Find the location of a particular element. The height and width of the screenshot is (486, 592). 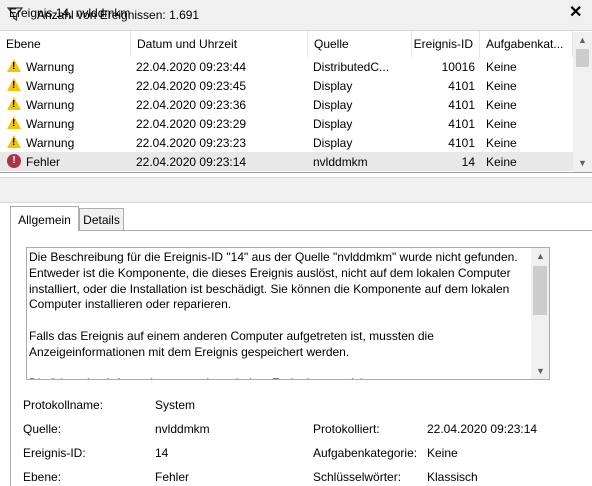

prop-value-log-name: System is located at coordinates (175, 405).